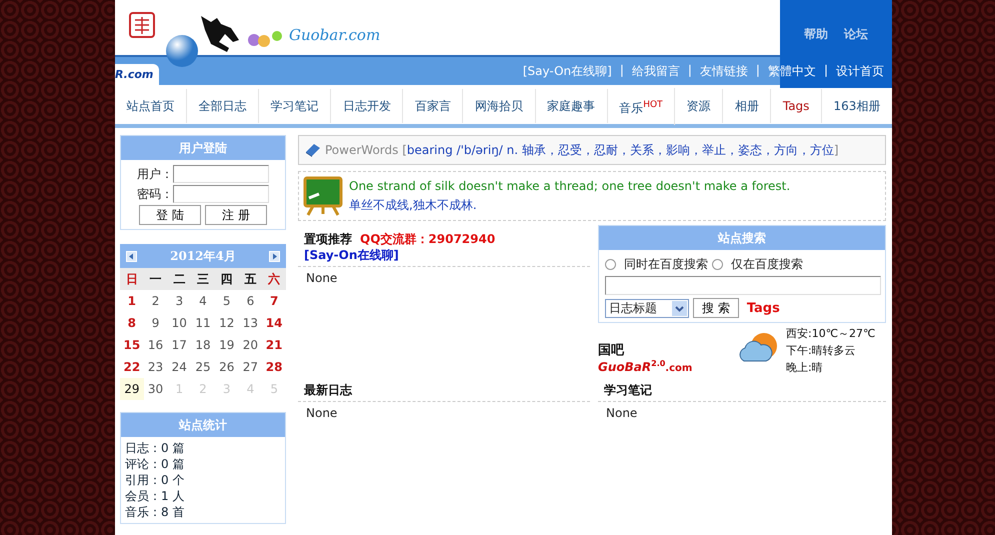  Describe the element at coordinates (699, 106) in the screenshot. I see `nav-link: 资源` at that location.